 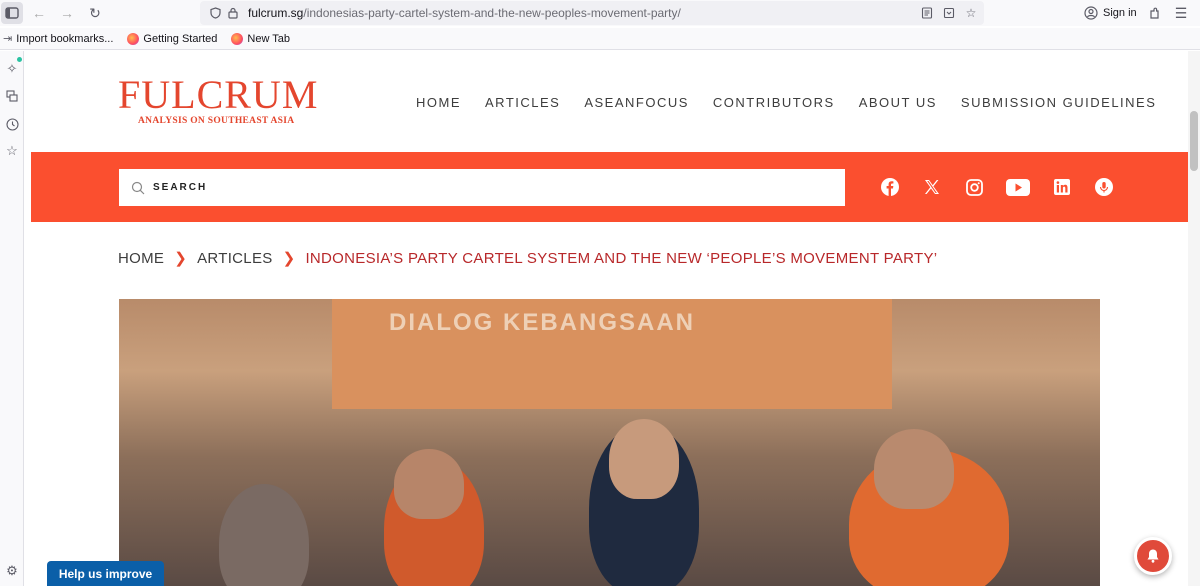 I want to click on scrollbar-thumb, so click(x=1194, y=141).